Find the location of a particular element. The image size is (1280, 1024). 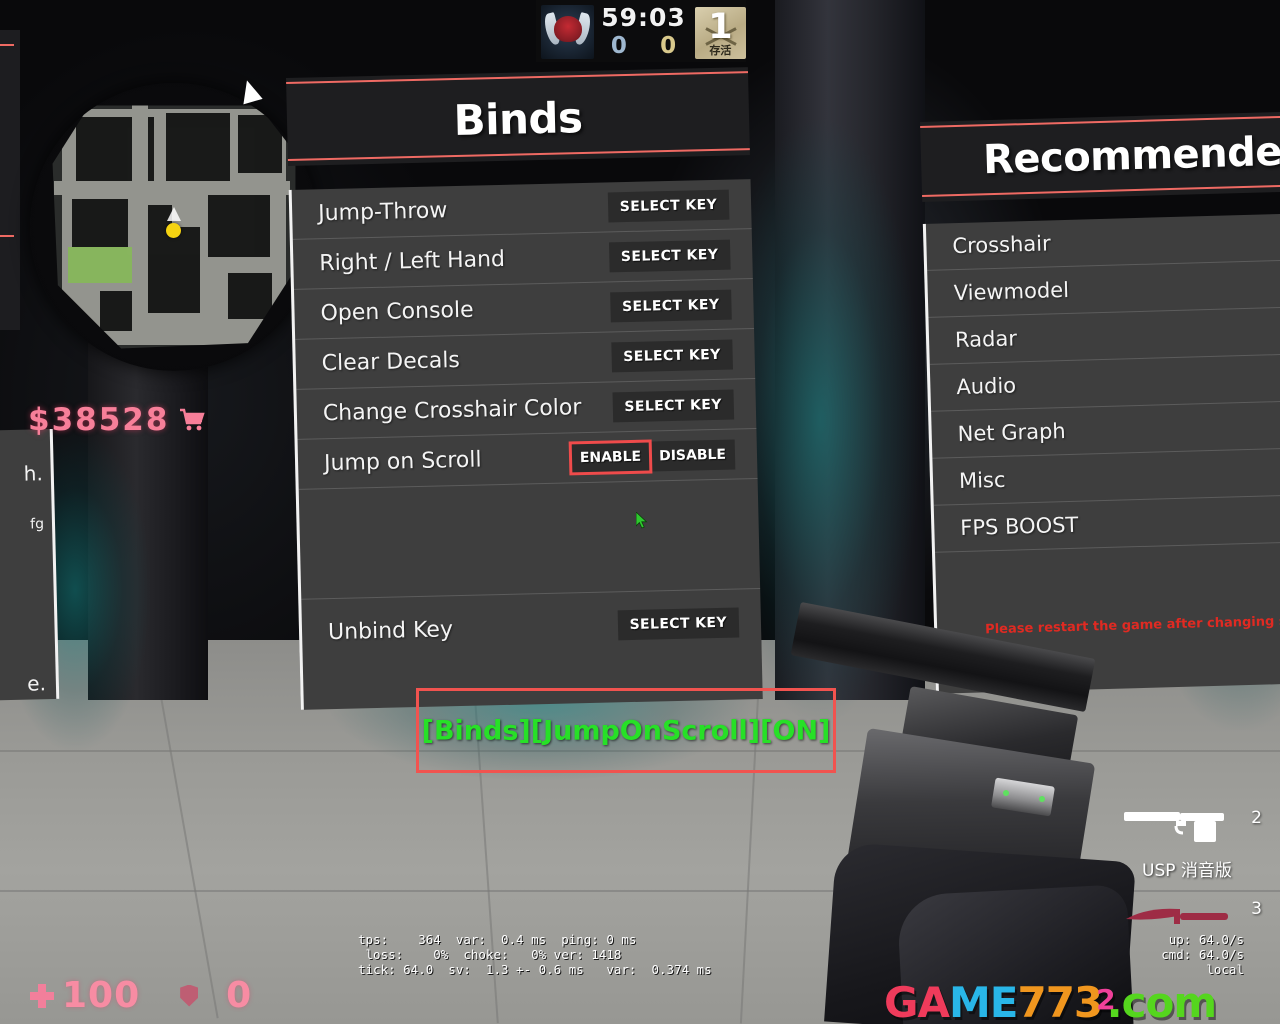

rec-label: FPS BOOST is located at coordinates (1019, 526).